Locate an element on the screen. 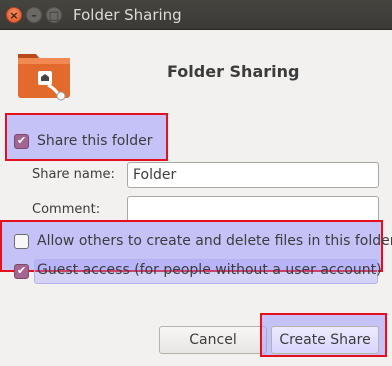 The width and height of the screenshot is (392, 366). folder-share-icon is located at coordinates (45, 74).